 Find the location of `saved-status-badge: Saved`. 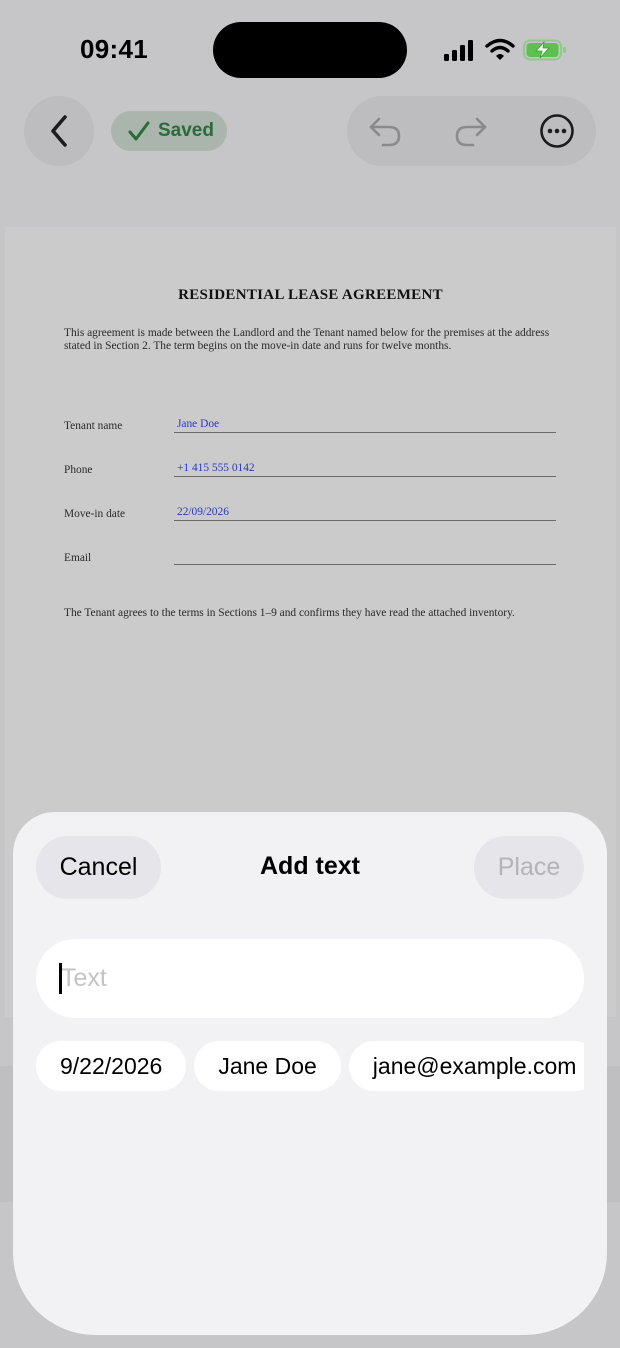

saved-status-badge: Saved is located at coordinates (169, 131).